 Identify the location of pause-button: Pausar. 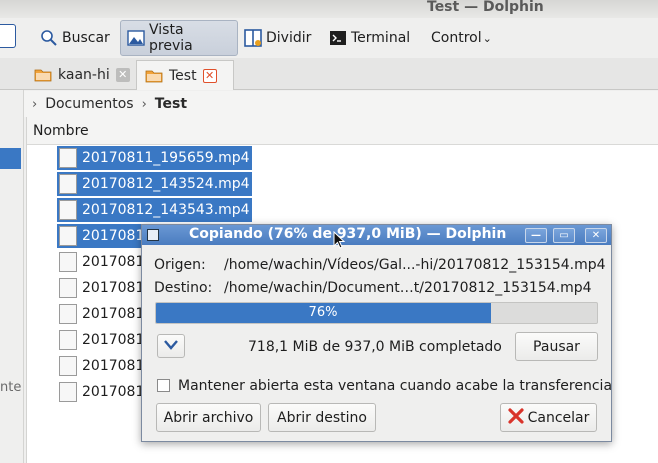
(556, 346).